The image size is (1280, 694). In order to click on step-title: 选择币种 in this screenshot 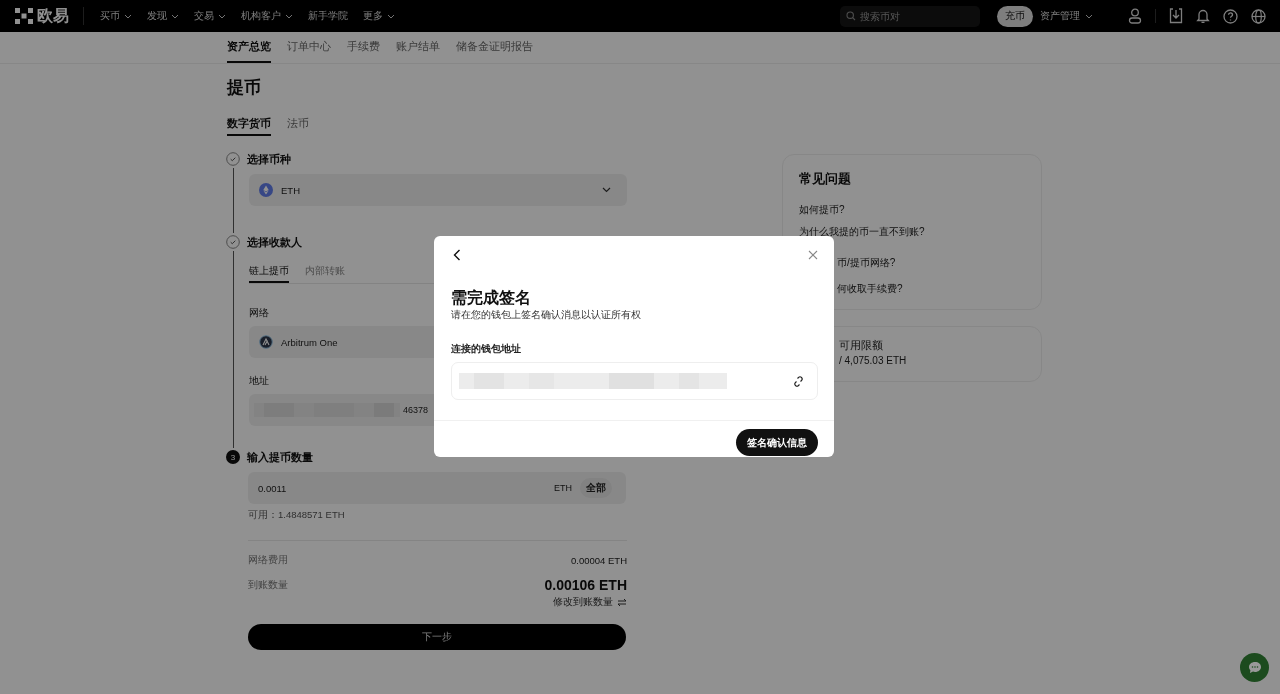, I will do `click(269, 159)`.